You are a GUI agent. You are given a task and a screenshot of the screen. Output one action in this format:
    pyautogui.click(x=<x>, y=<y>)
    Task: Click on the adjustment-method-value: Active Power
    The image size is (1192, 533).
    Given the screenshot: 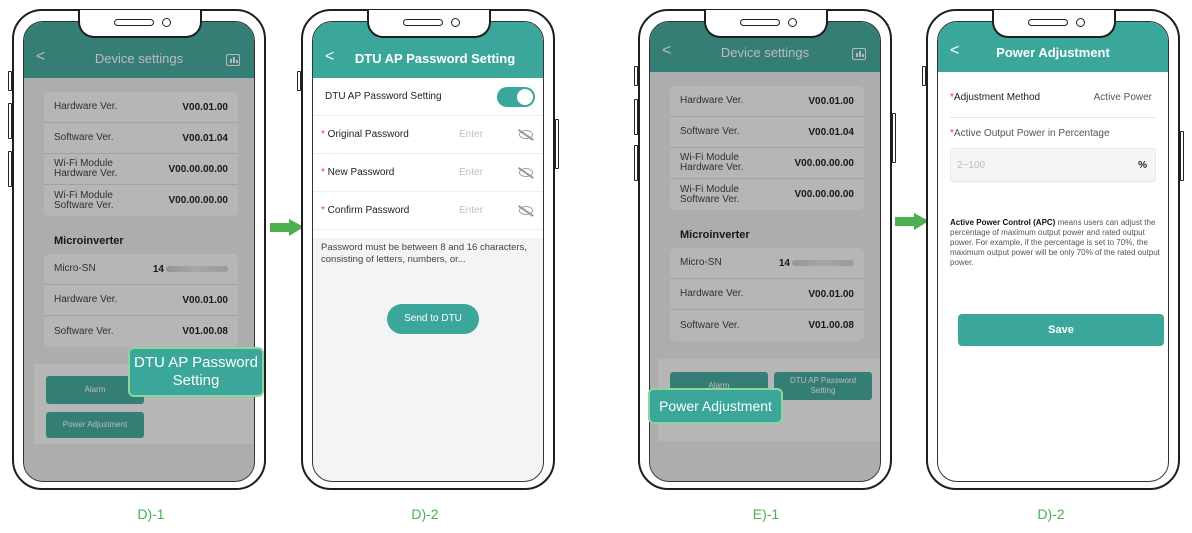 What is the action you would take?
    pyautogui.click(x=1122, y=97)
    